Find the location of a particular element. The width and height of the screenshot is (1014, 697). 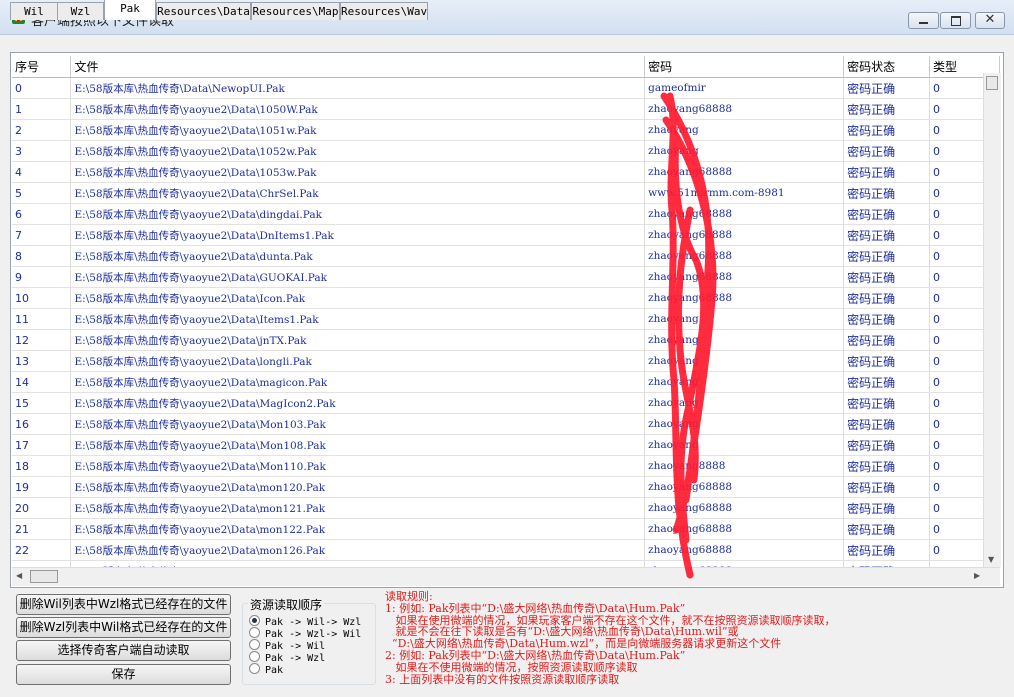

column-header-status: 密码状态 is located at coordinates (887, 67).